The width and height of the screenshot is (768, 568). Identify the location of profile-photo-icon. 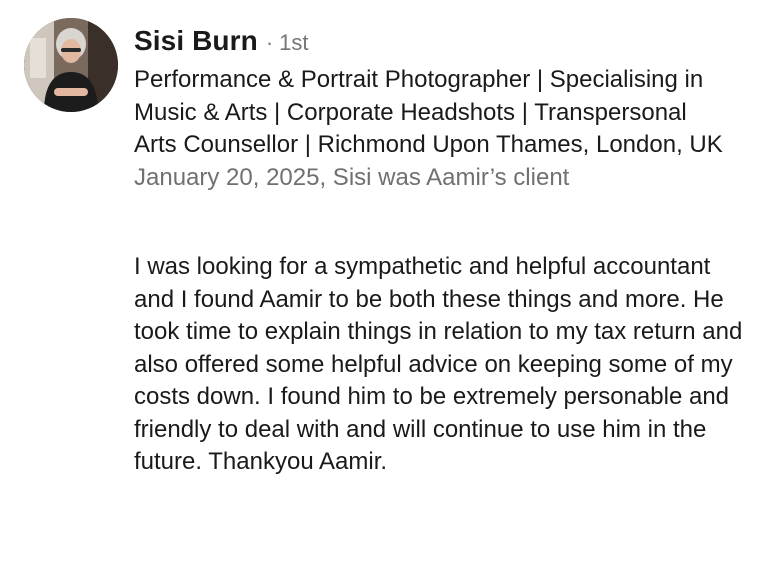
(71, 65).